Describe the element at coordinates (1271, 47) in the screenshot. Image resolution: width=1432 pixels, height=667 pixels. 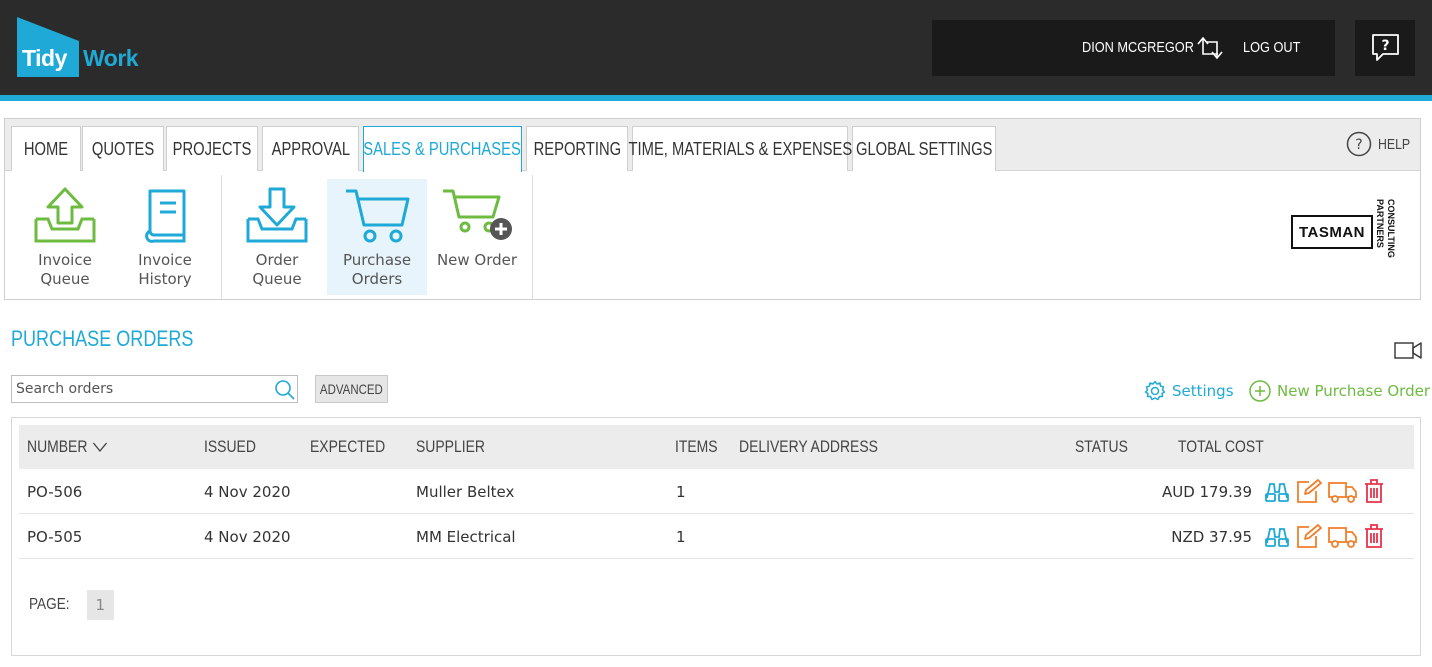
I see `logout-button: LOG OUT` at that location.